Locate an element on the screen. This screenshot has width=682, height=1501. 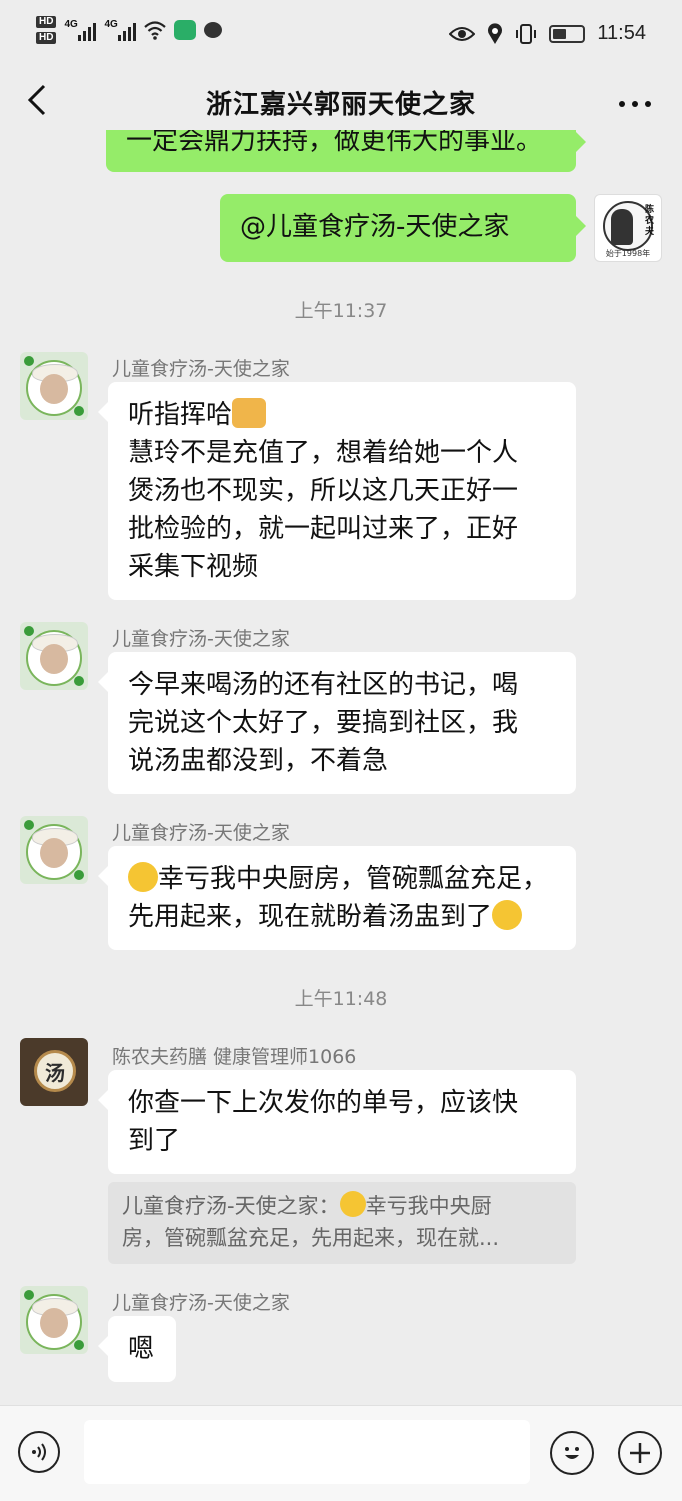
voice-button is located at coordinates (39, 1452).